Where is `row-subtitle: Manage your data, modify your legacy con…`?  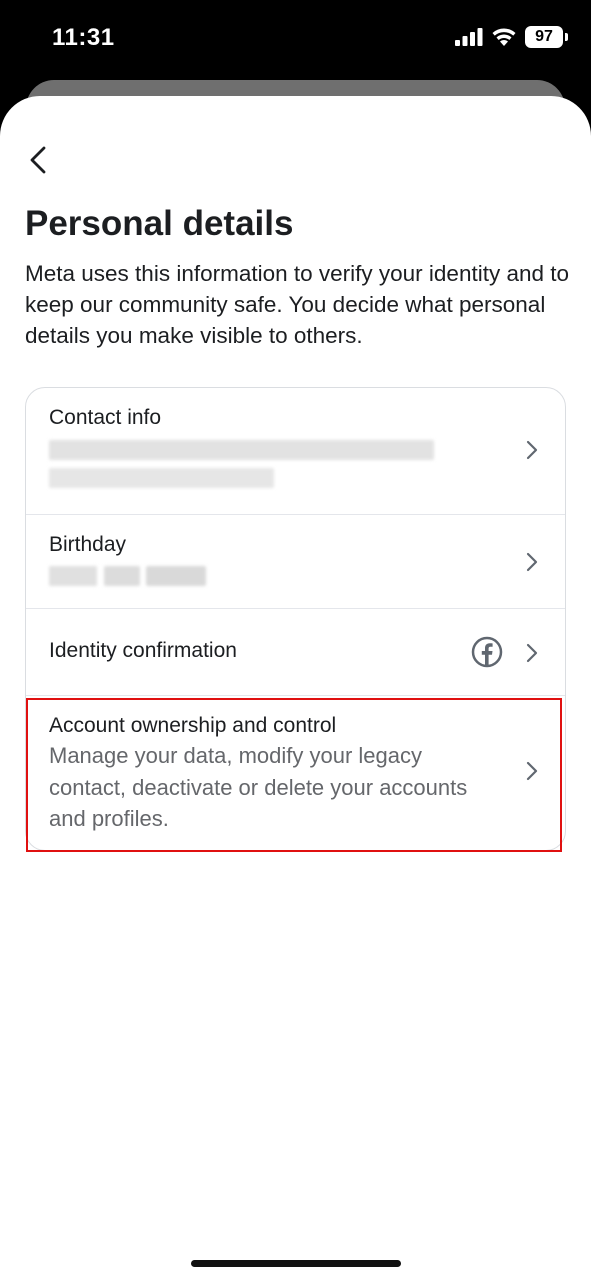
row-subtitle: Manage your data, modify your legacy con… is located at coordinates (258, 787).